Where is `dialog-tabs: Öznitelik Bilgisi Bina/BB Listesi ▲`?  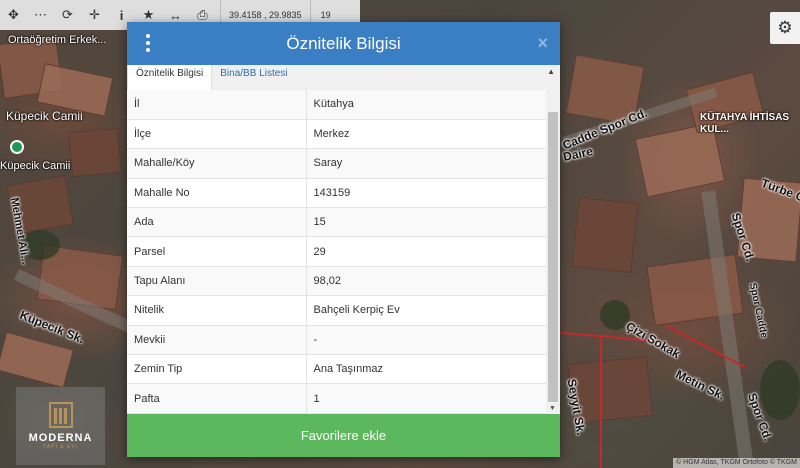
dialog-tabs: Öznitelik Bilgisi Bina/BB Listesi ▲ is located at coordinates (343, 77).